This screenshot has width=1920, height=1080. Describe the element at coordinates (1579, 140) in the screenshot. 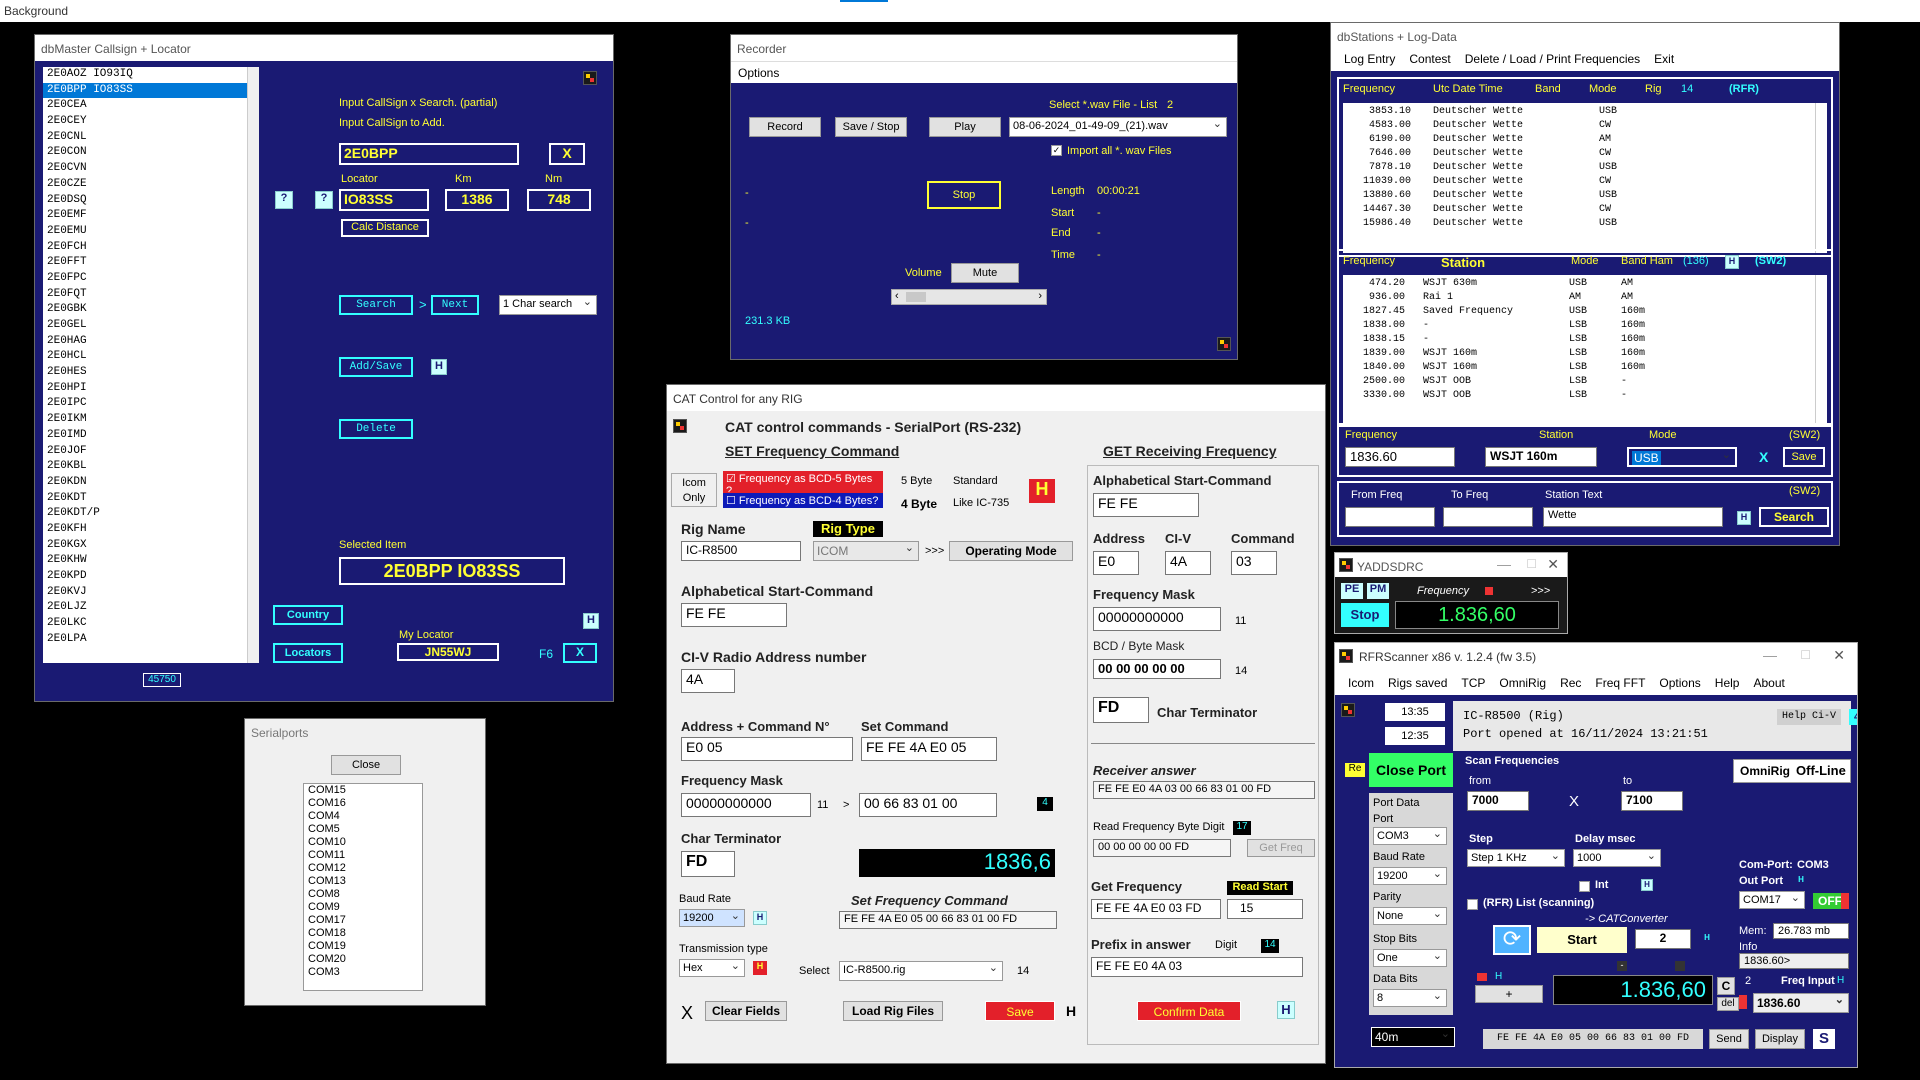

I see `table-row: 6190.00 Deutscher Wette AM` at that location.